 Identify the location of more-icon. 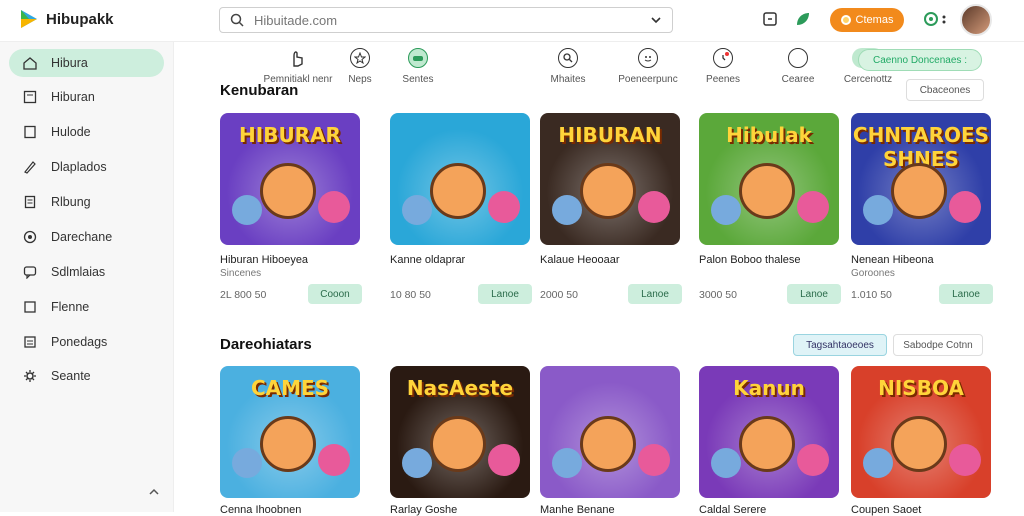
(944, 19).